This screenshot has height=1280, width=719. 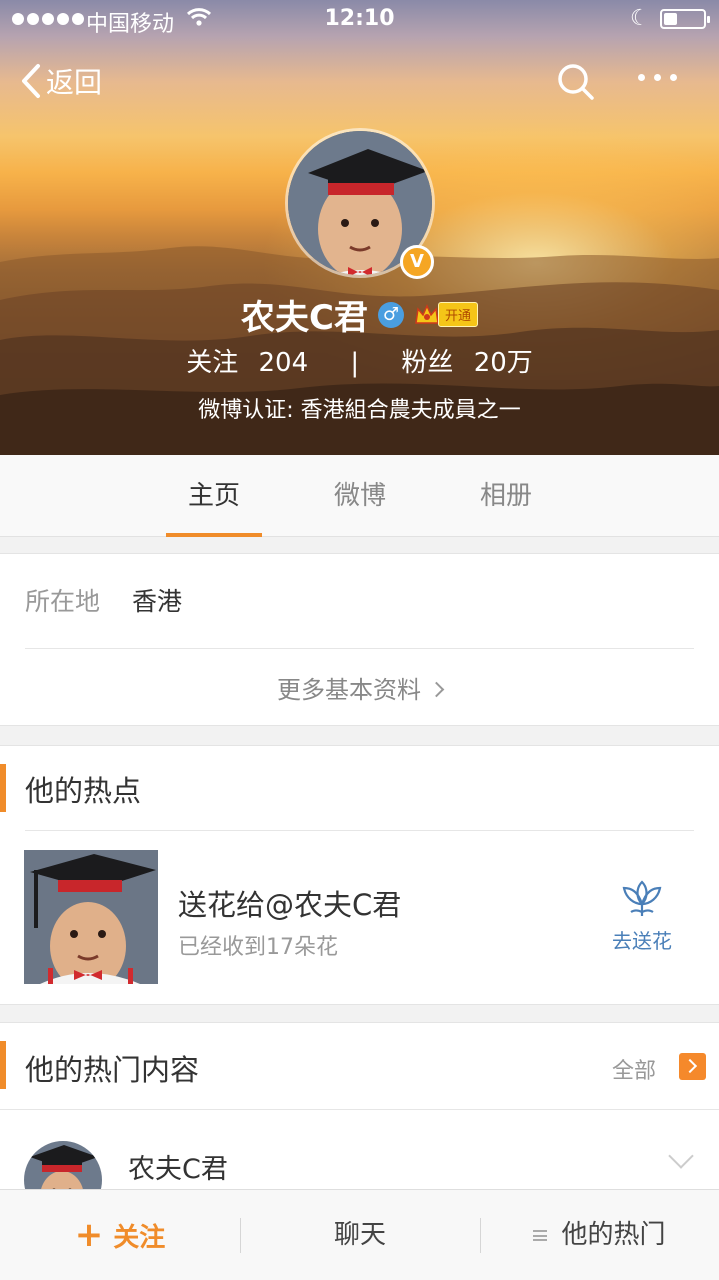 What do you see at coordinates (540, 1235) in the screenshot?
I see `menu-icon` at bounding box center [540, 1235].